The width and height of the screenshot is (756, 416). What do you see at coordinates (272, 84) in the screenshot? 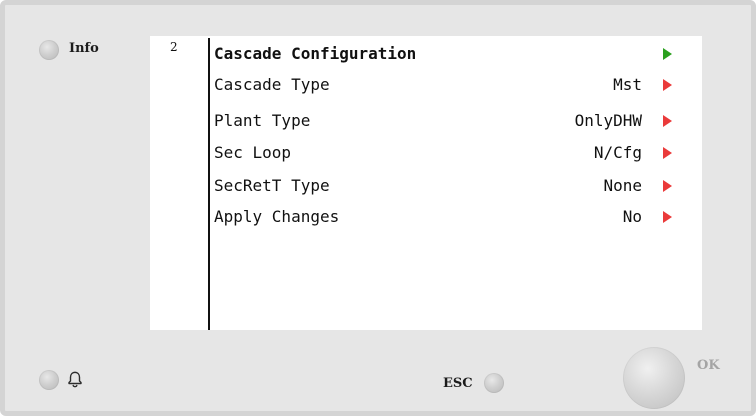
I see `menu-row-label: Cascade Type` at bounding box center [272, 84].